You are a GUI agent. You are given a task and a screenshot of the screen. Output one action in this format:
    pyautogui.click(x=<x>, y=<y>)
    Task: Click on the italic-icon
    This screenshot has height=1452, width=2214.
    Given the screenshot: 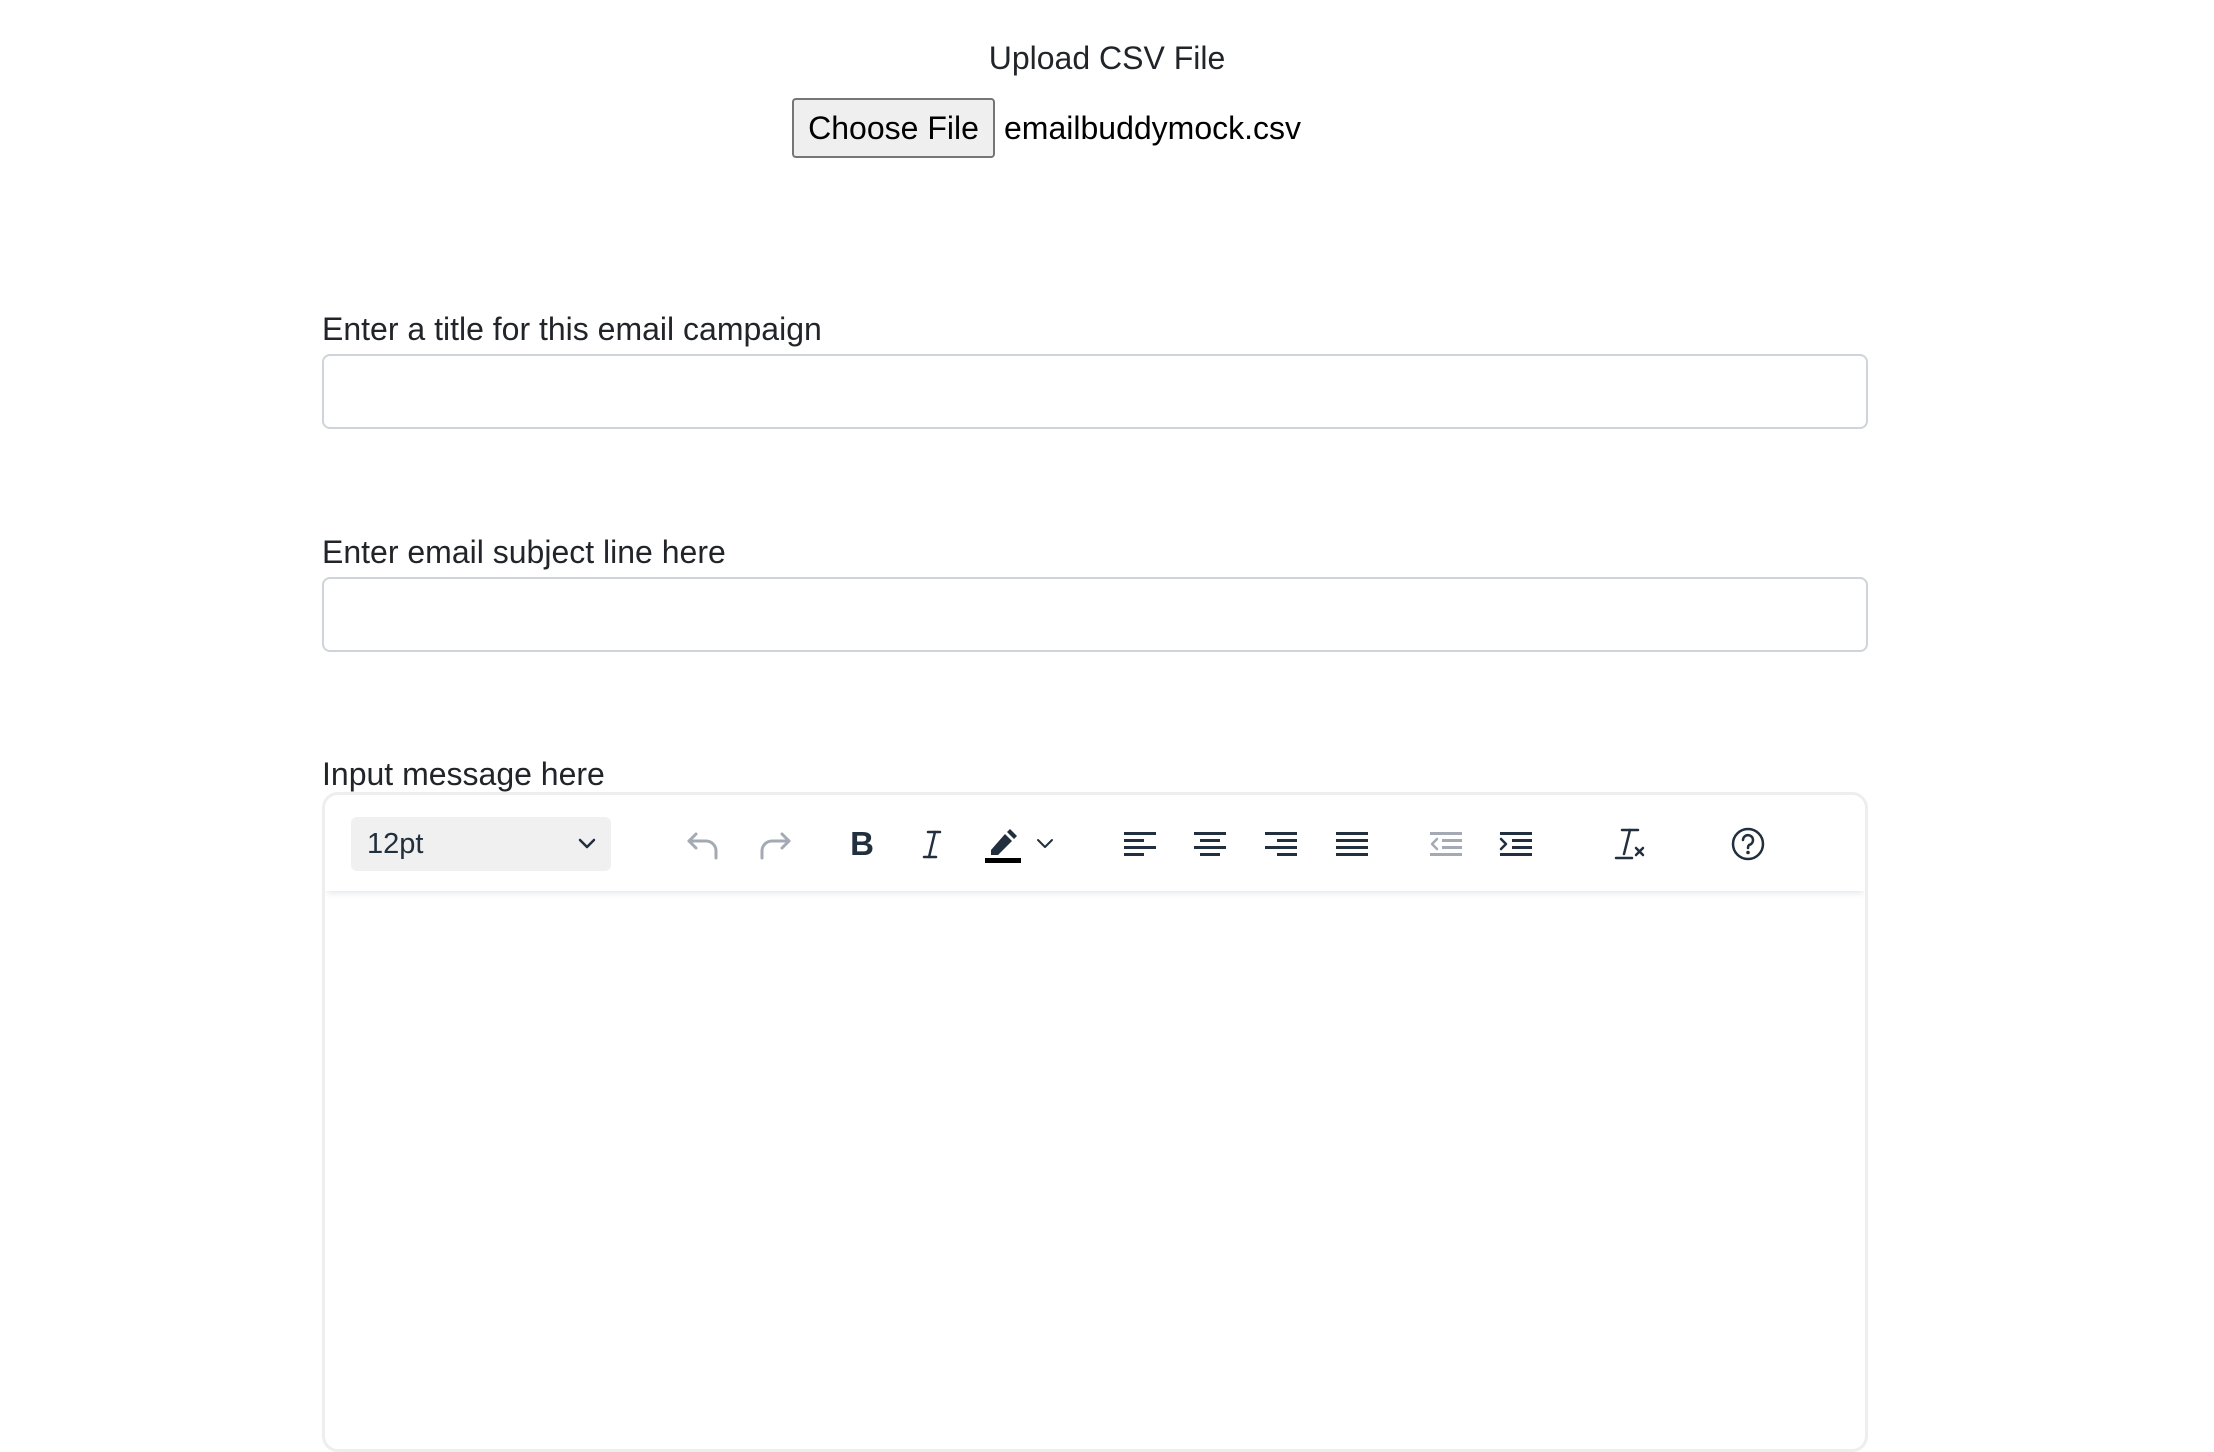 What is the action you would take?
    pyautogui.click(x=932, y=844)
    